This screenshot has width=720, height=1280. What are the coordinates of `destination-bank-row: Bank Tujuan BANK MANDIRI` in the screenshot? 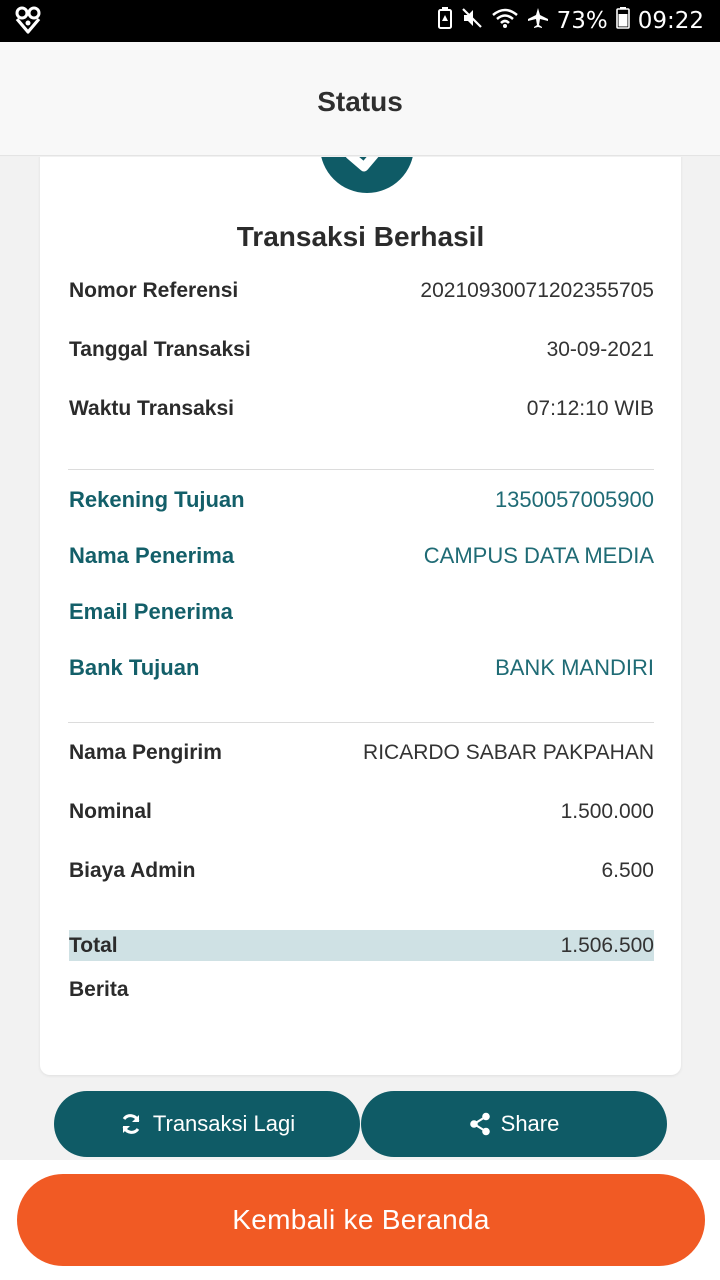 It's located at (361, 668).